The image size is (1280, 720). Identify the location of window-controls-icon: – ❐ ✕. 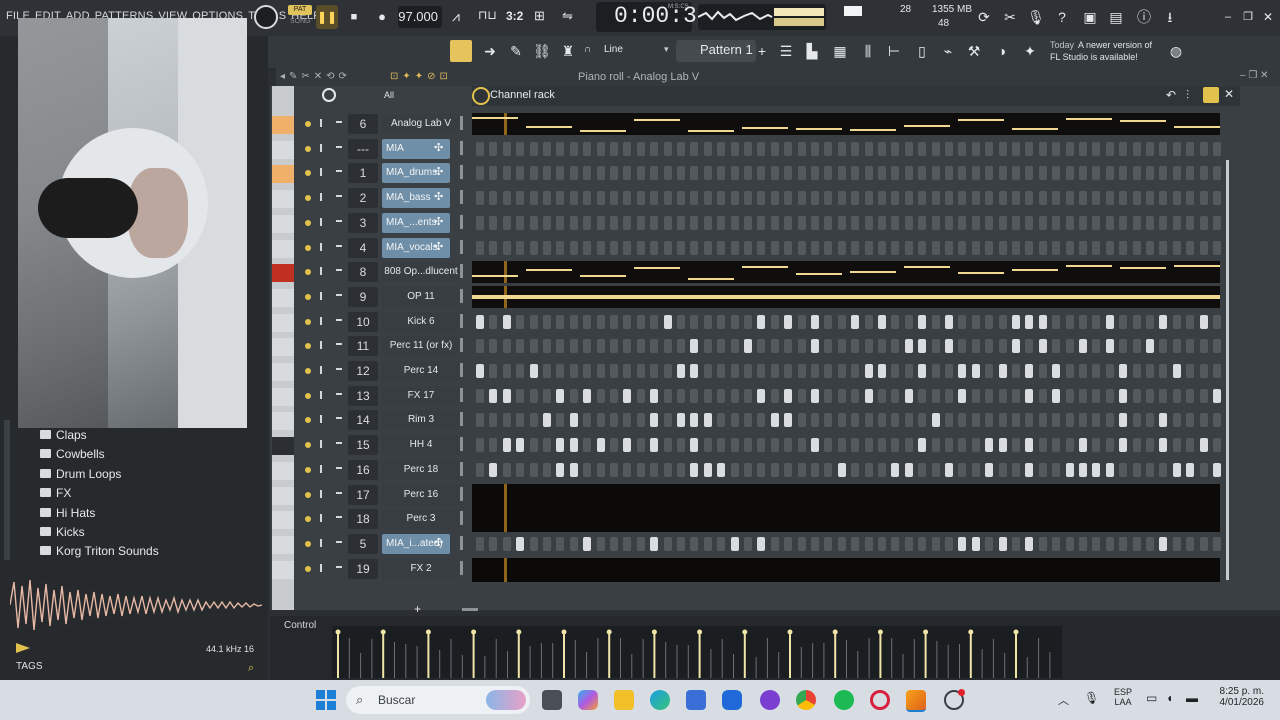
(1254, 75).